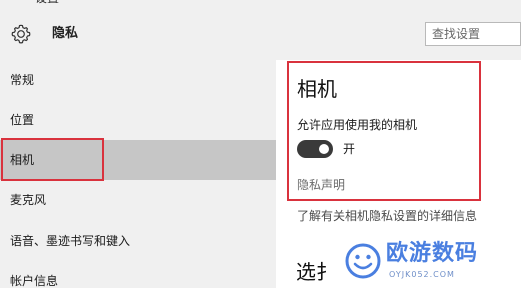 The height and width of the screenshot is (288, 521). What do you see at coordinates (387, 216) in the screenshot?
I see `learn-more-link: 了解有关相机隐私设置的详细信息` at bounding box center [387, 216].